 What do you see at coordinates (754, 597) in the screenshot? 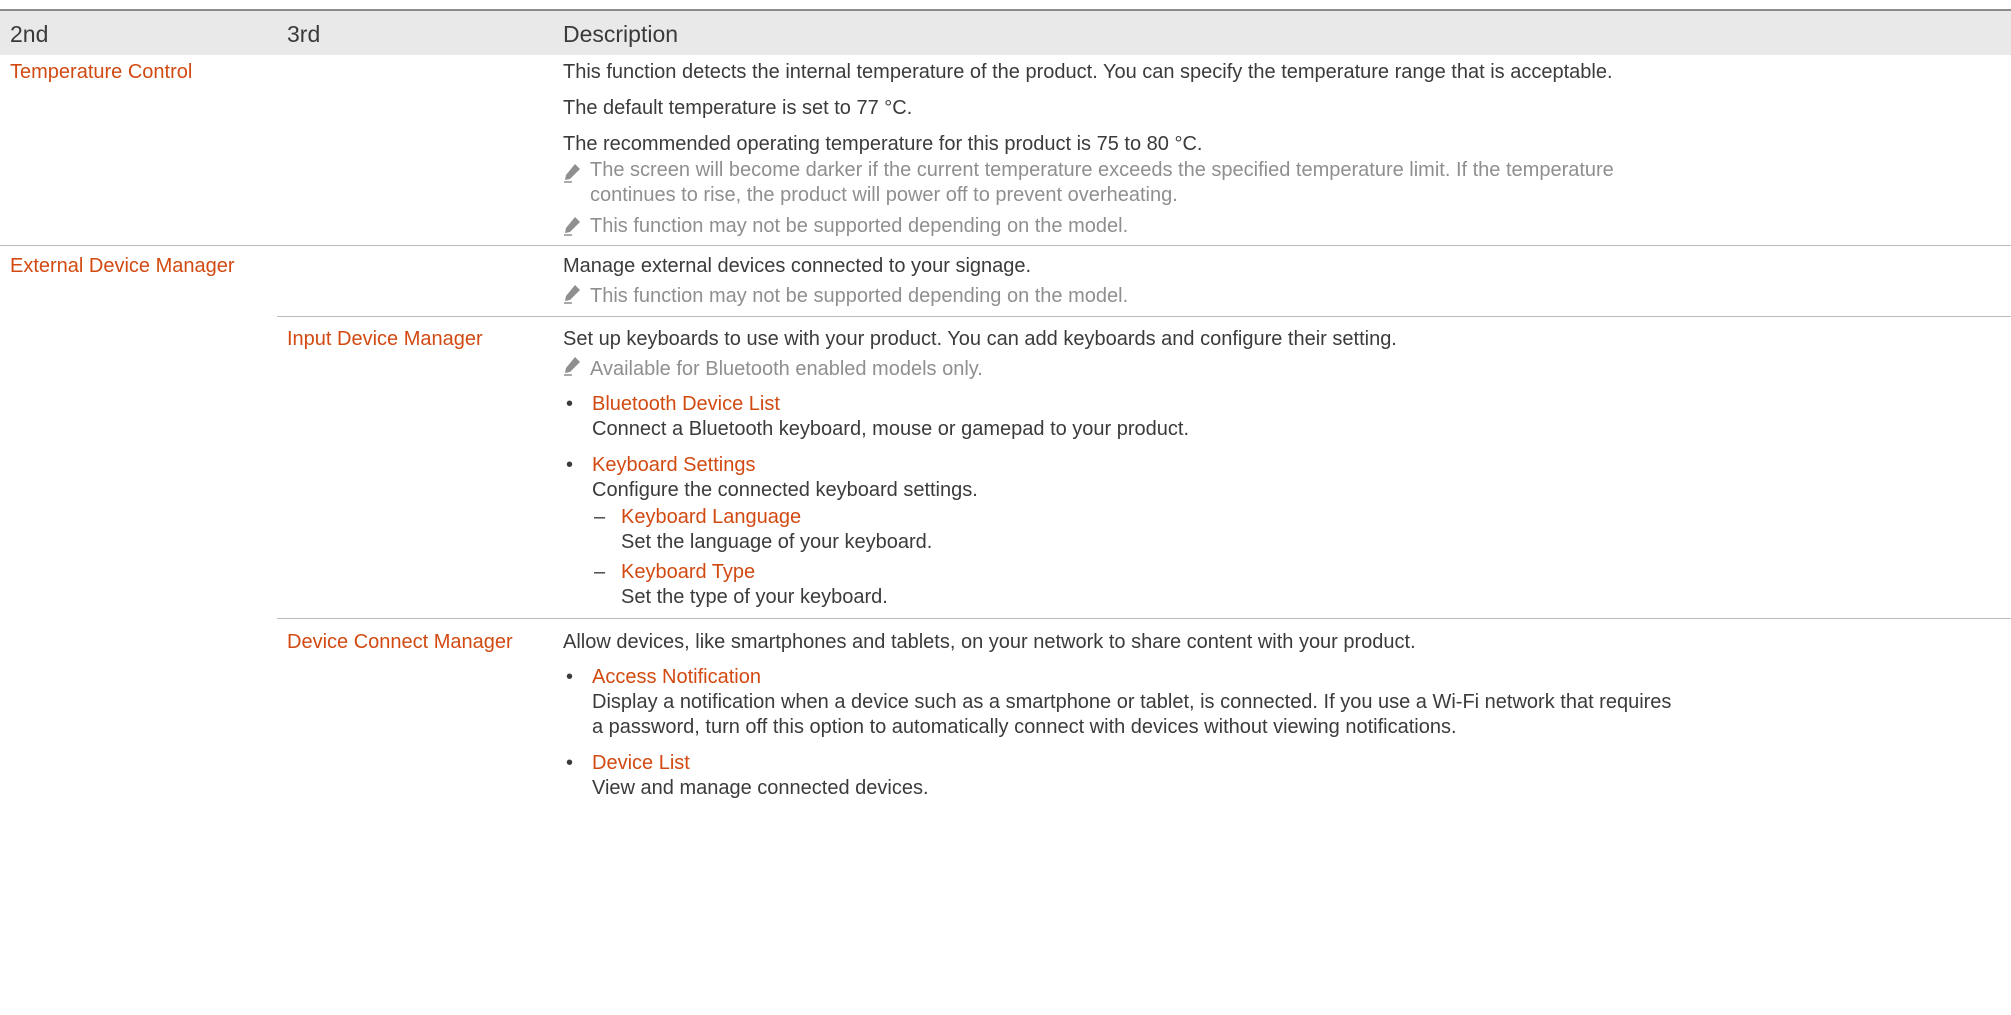
I see `keyboard-type-desc: Set the type of your keyboard.` at bounding box center [754, 597].